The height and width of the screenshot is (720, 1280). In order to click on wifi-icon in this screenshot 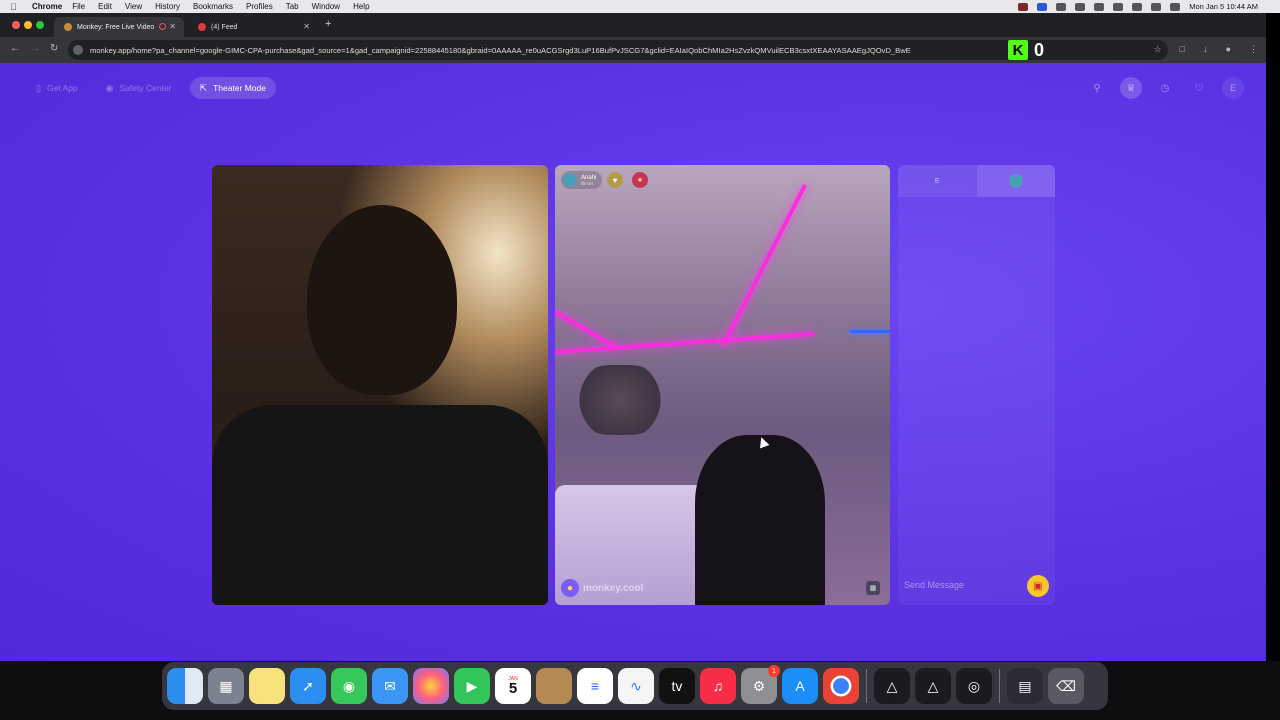, I will do `click(1137, 6)`.